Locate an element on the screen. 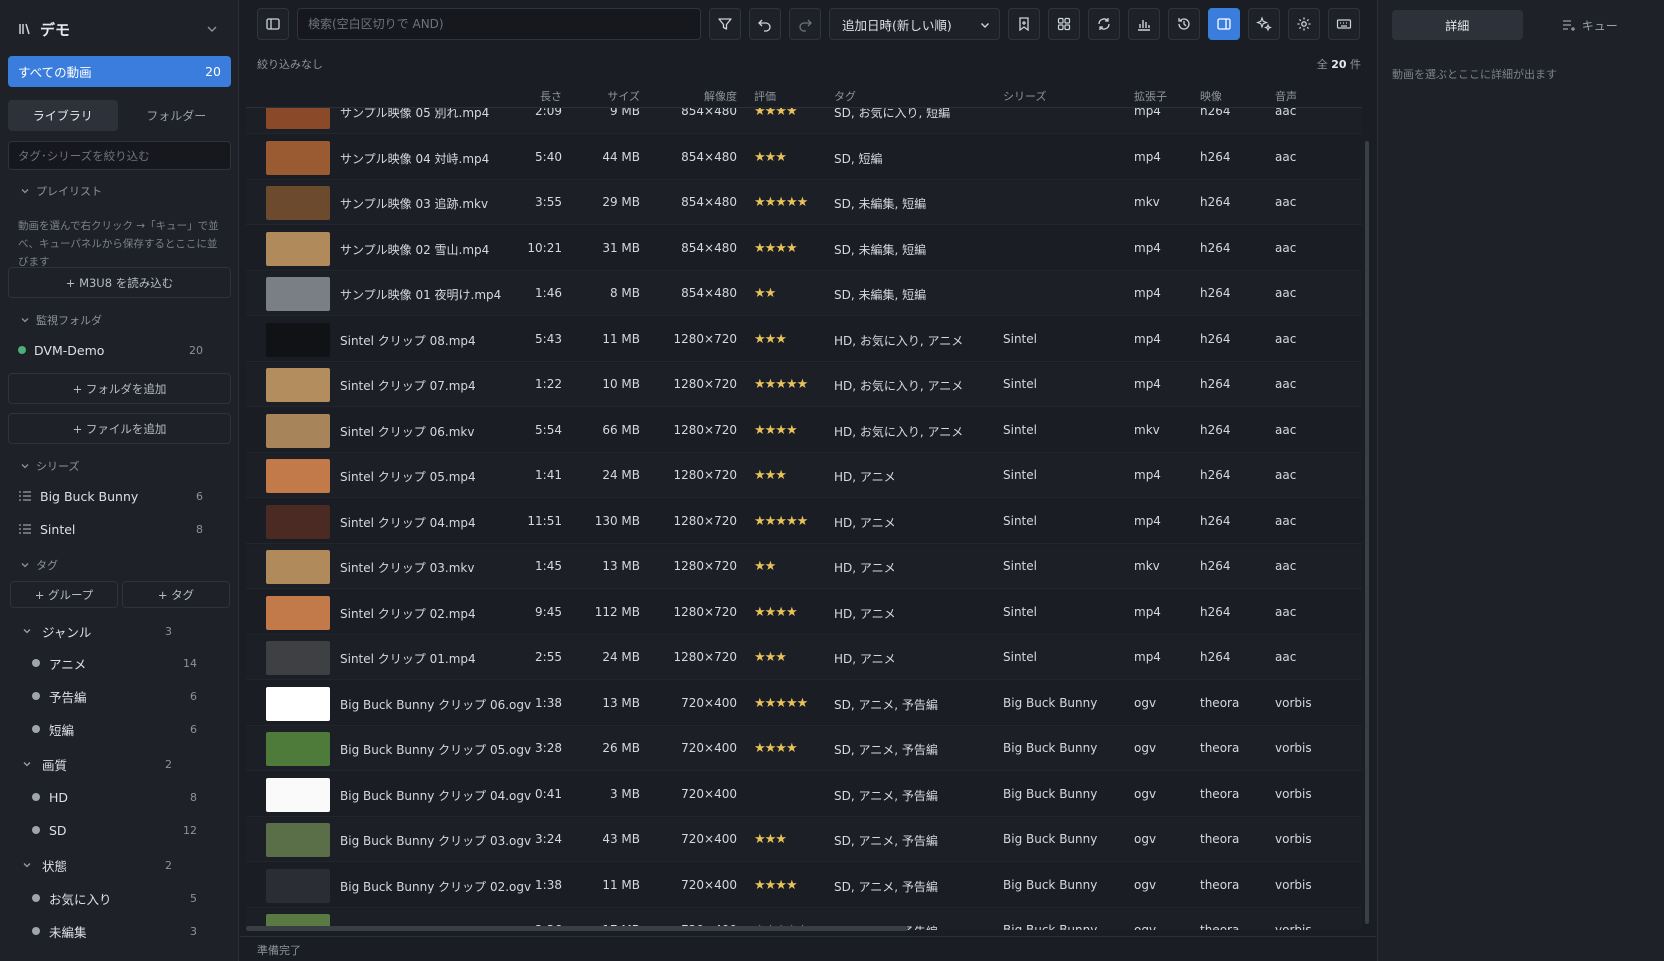  chevron-down-icon is located at coordinates (212, 29).